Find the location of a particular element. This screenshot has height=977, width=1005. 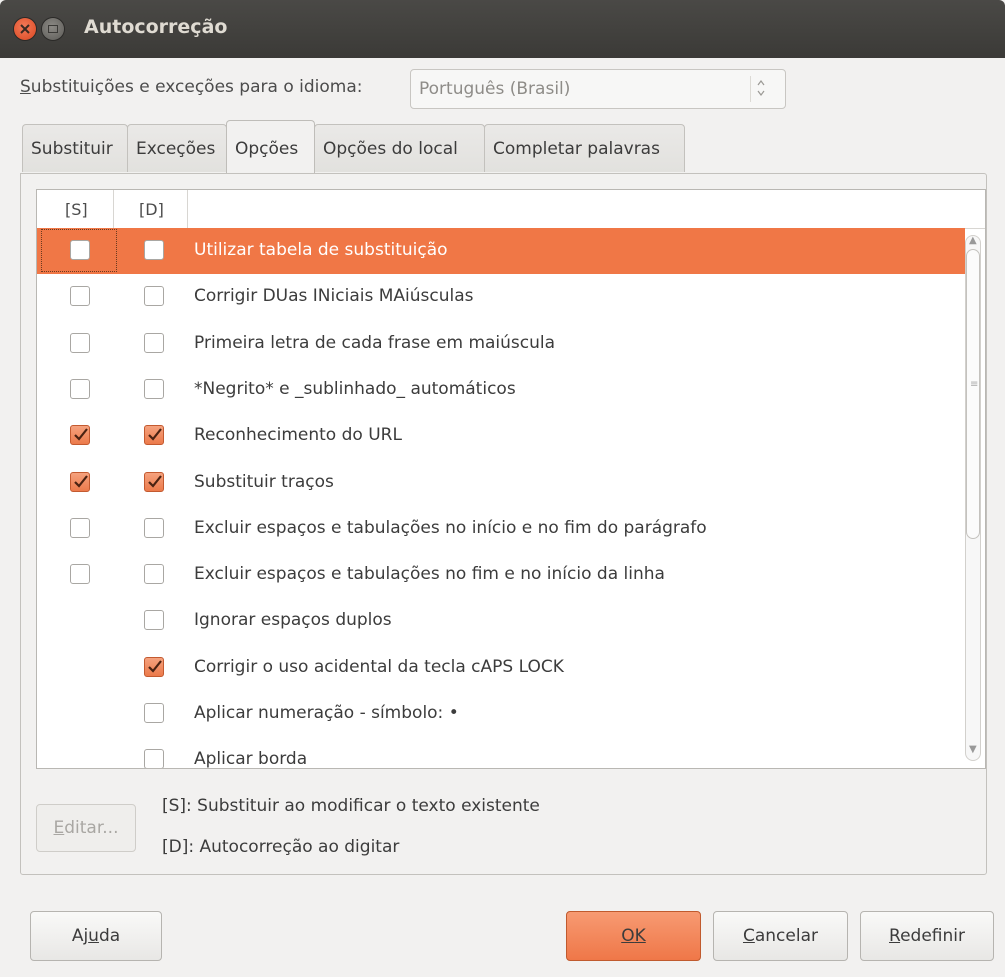

list-item: Reconhecimento do URL is located at coordinates (501, 436).